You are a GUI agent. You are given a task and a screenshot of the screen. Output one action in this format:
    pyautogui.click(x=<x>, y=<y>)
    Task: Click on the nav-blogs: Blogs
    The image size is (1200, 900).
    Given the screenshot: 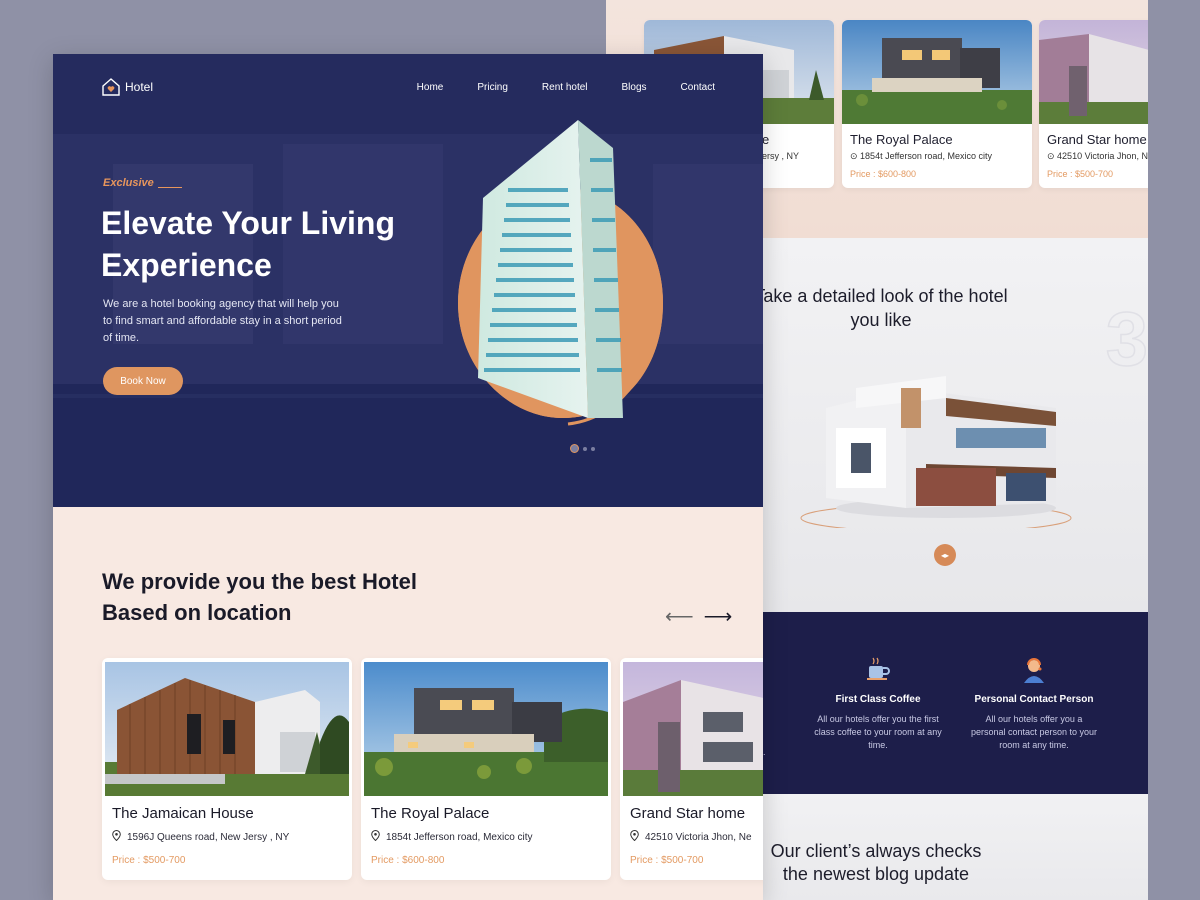 What is the action you would take?
    pyautogui.click(x=634, y=87)
    